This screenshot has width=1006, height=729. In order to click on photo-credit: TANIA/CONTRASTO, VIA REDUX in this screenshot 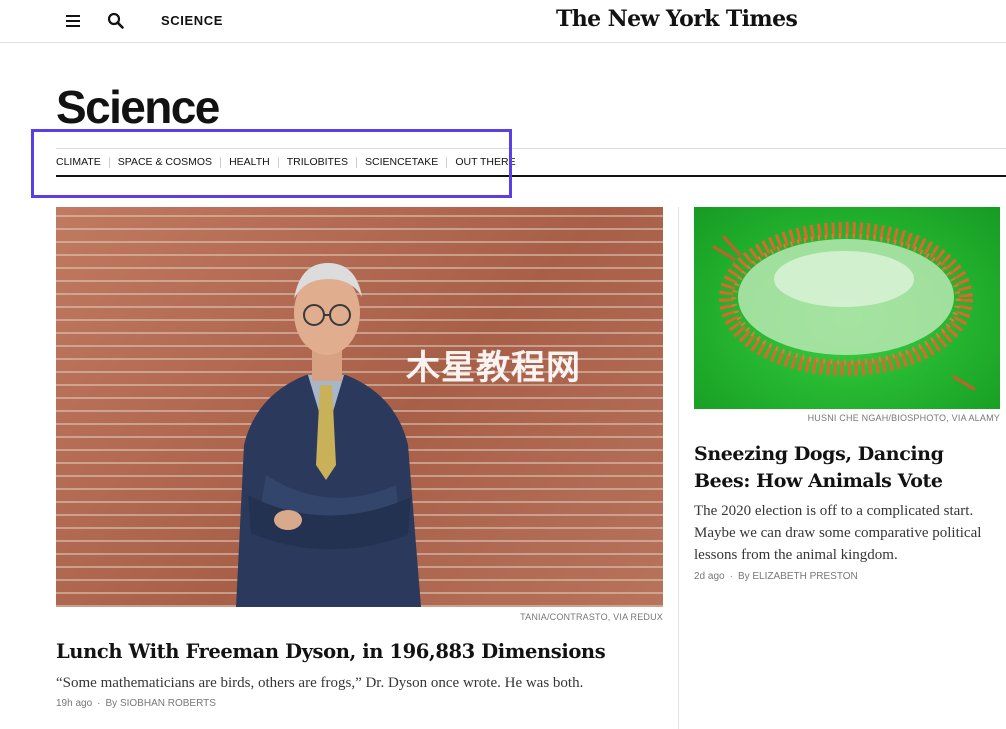, I will do `click(591, 617)`.